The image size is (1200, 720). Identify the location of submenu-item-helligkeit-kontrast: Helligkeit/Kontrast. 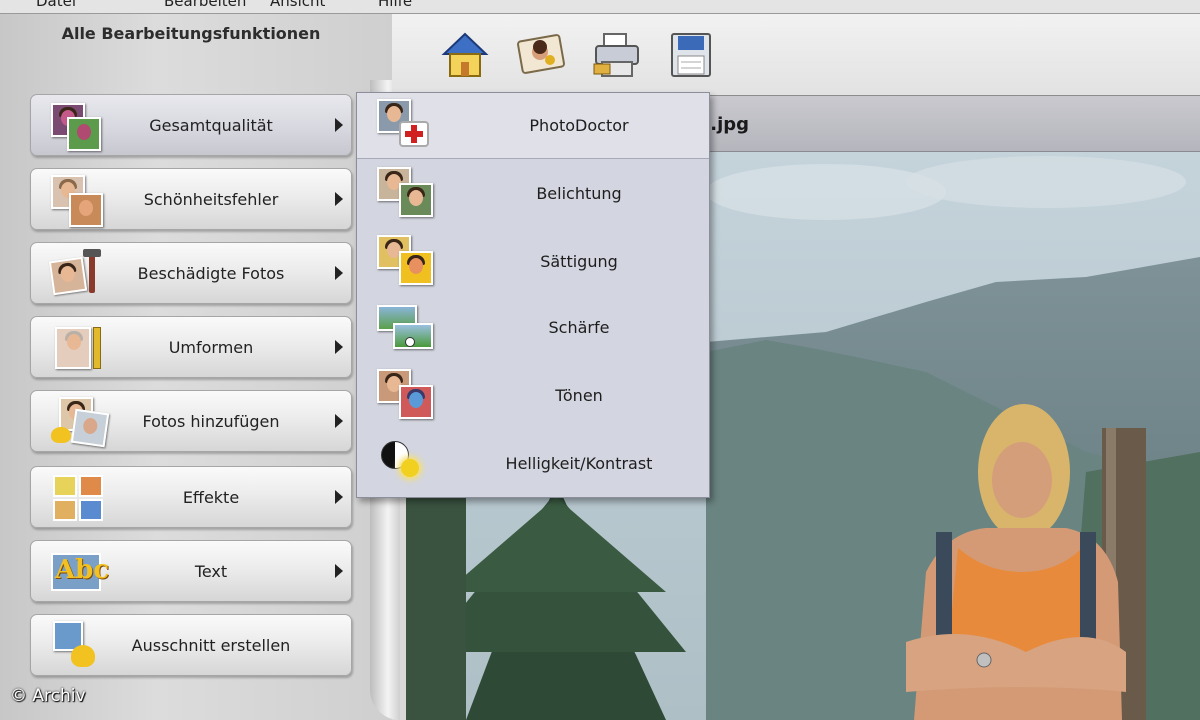
(533, 464).